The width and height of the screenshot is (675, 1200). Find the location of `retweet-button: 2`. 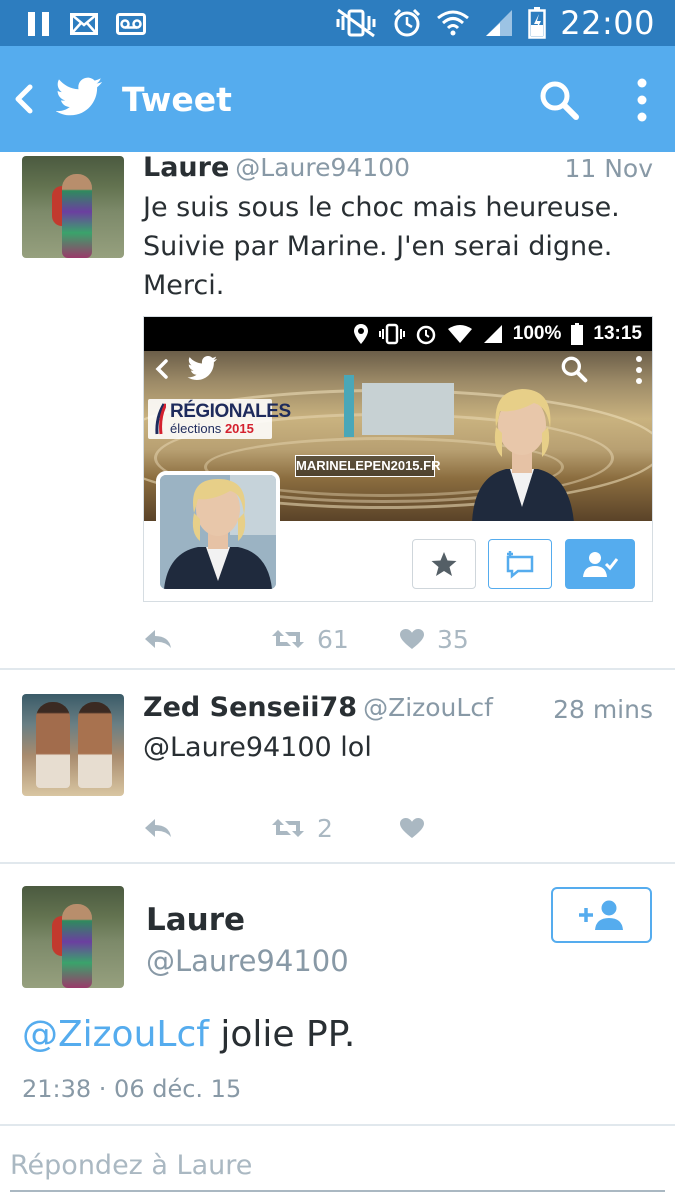

retweet-button: 2 is located at coordinates (302, 828).